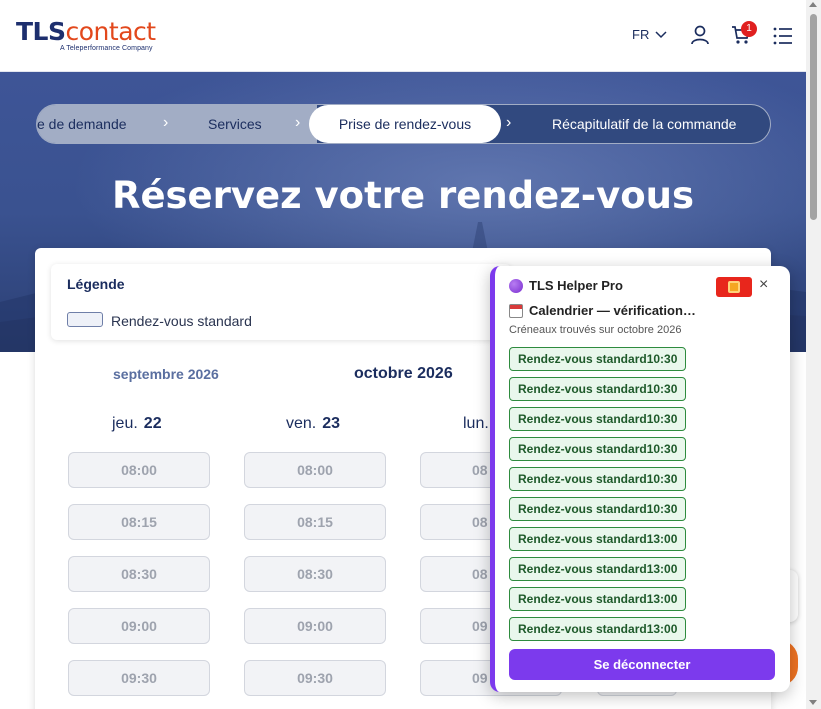 This screenshot has height=709, width=821. I want to click on legend-standard-label: Rendez-vous standard, so click(181, 321).